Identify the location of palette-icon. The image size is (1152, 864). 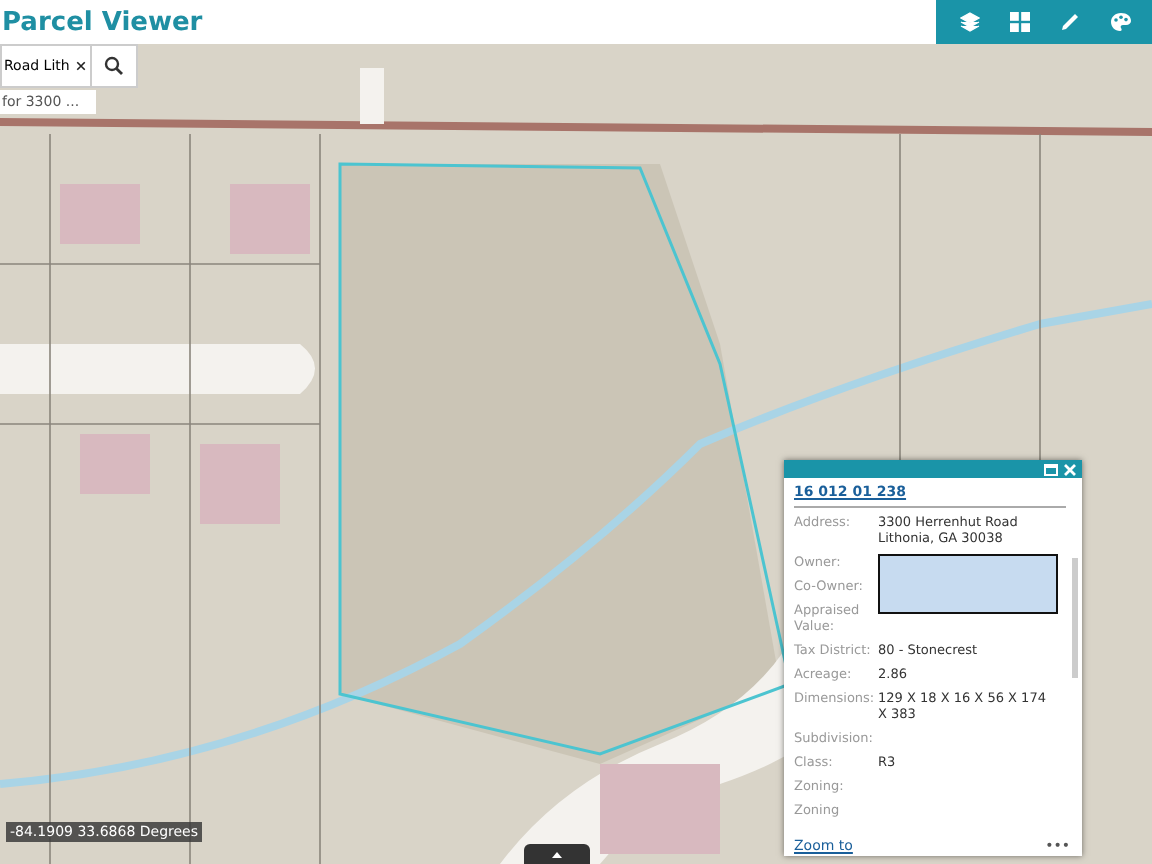
(1121, 22).